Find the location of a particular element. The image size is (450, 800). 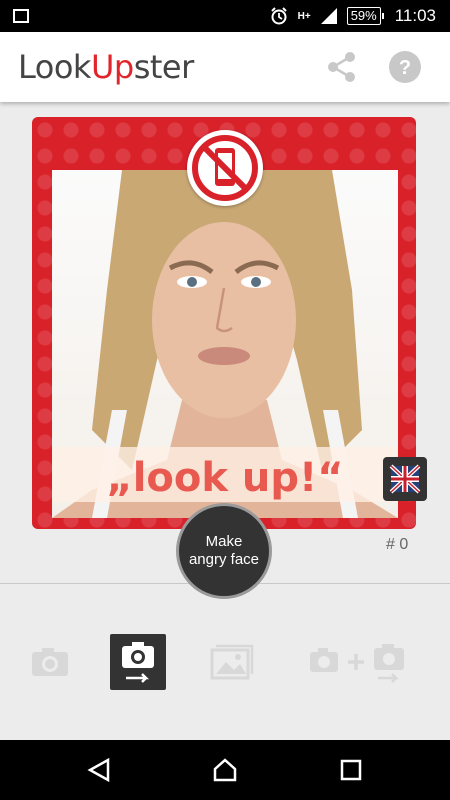

camera-plus-camera-icon is located at coordinates (358, 662).